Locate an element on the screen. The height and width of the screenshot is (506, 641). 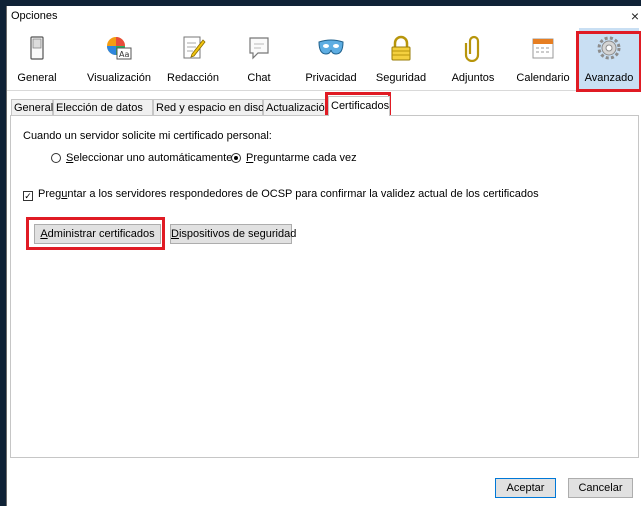
tab-update: Actualización is located at coordinates (297, 107).